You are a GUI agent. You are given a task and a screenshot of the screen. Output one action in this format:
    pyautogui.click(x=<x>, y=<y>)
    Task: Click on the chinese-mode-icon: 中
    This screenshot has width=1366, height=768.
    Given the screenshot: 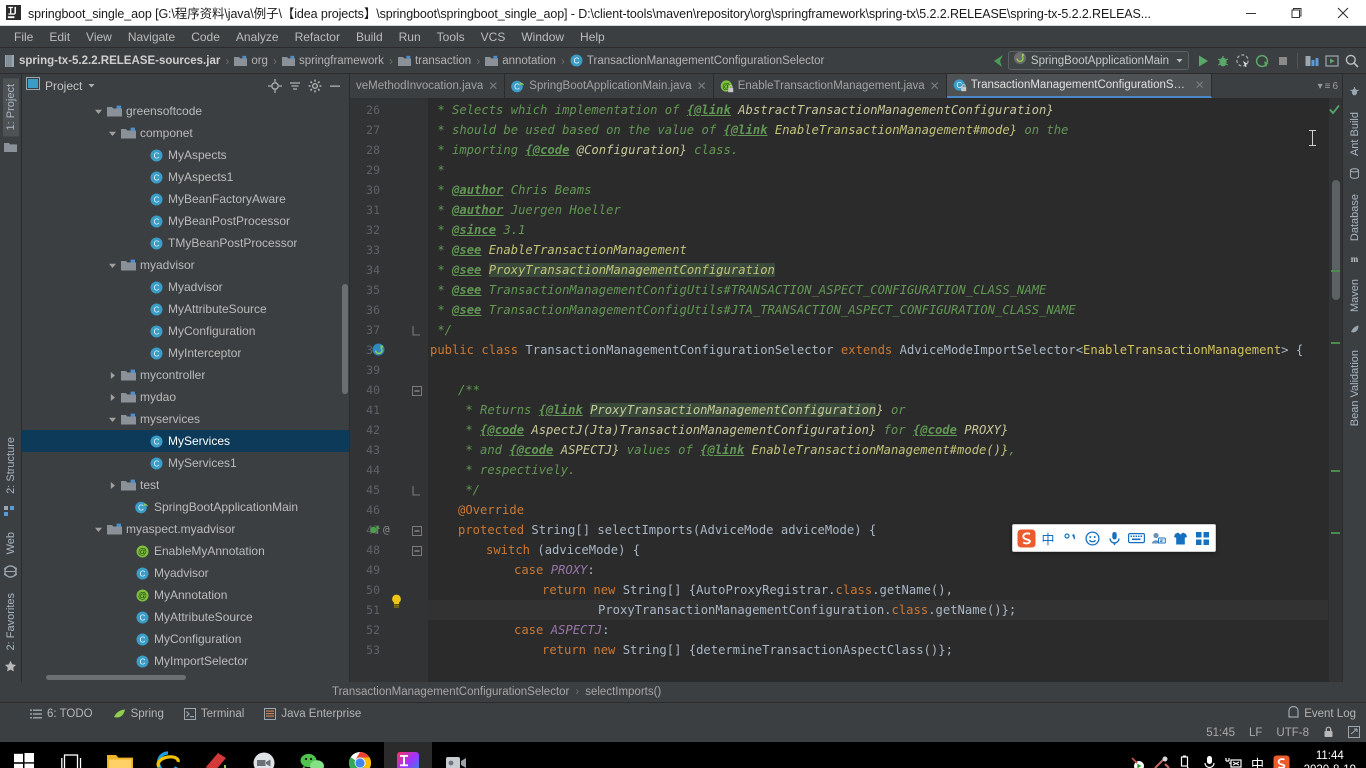 What is the action you would take?
    pyautogui.click(x=1048, y=538)
    